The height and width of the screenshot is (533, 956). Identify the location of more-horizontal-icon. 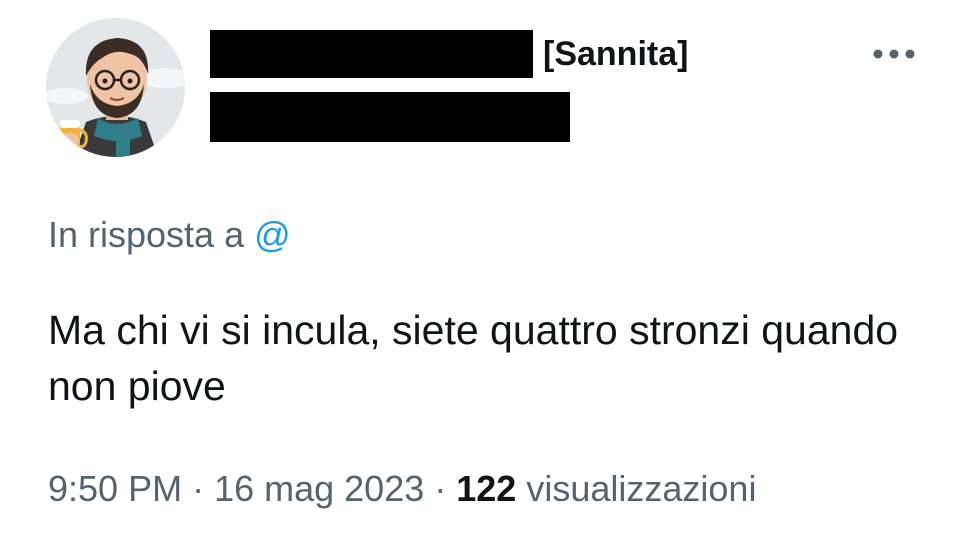
(894, 54).